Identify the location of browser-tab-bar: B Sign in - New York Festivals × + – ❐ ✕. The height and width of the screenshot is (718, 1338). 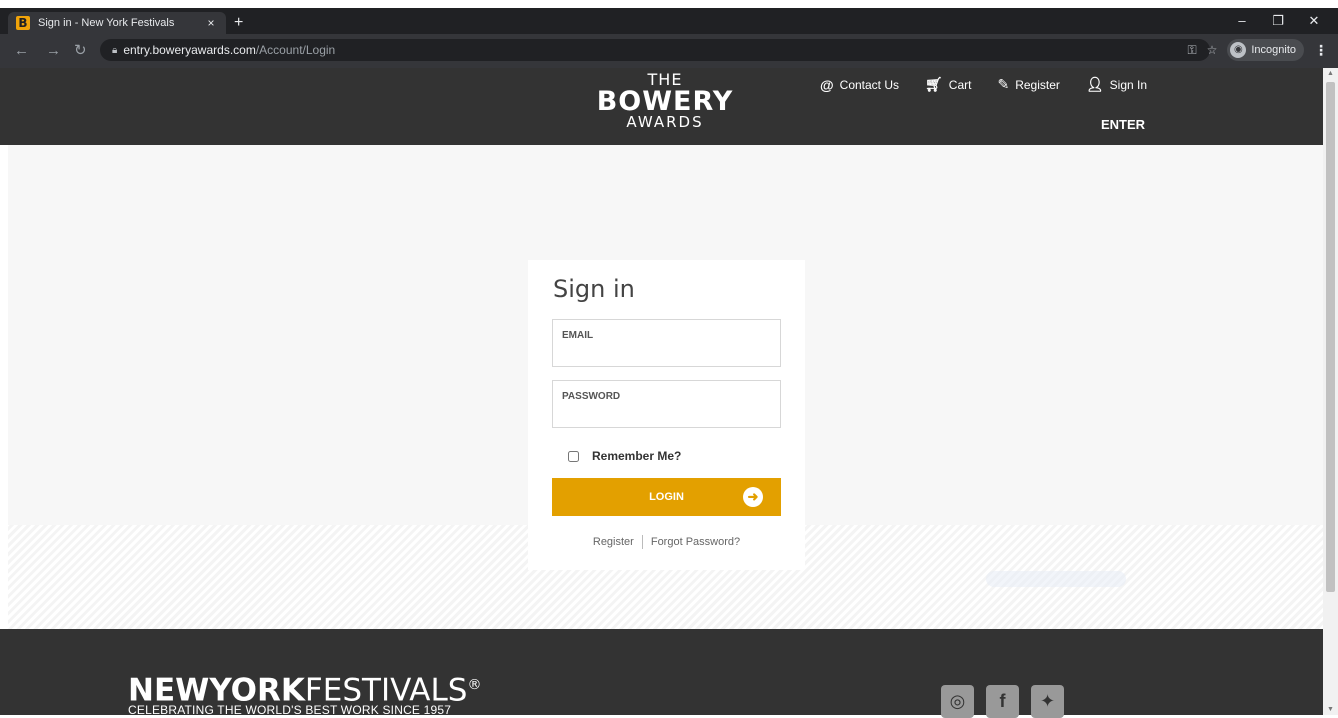
(669, 21).